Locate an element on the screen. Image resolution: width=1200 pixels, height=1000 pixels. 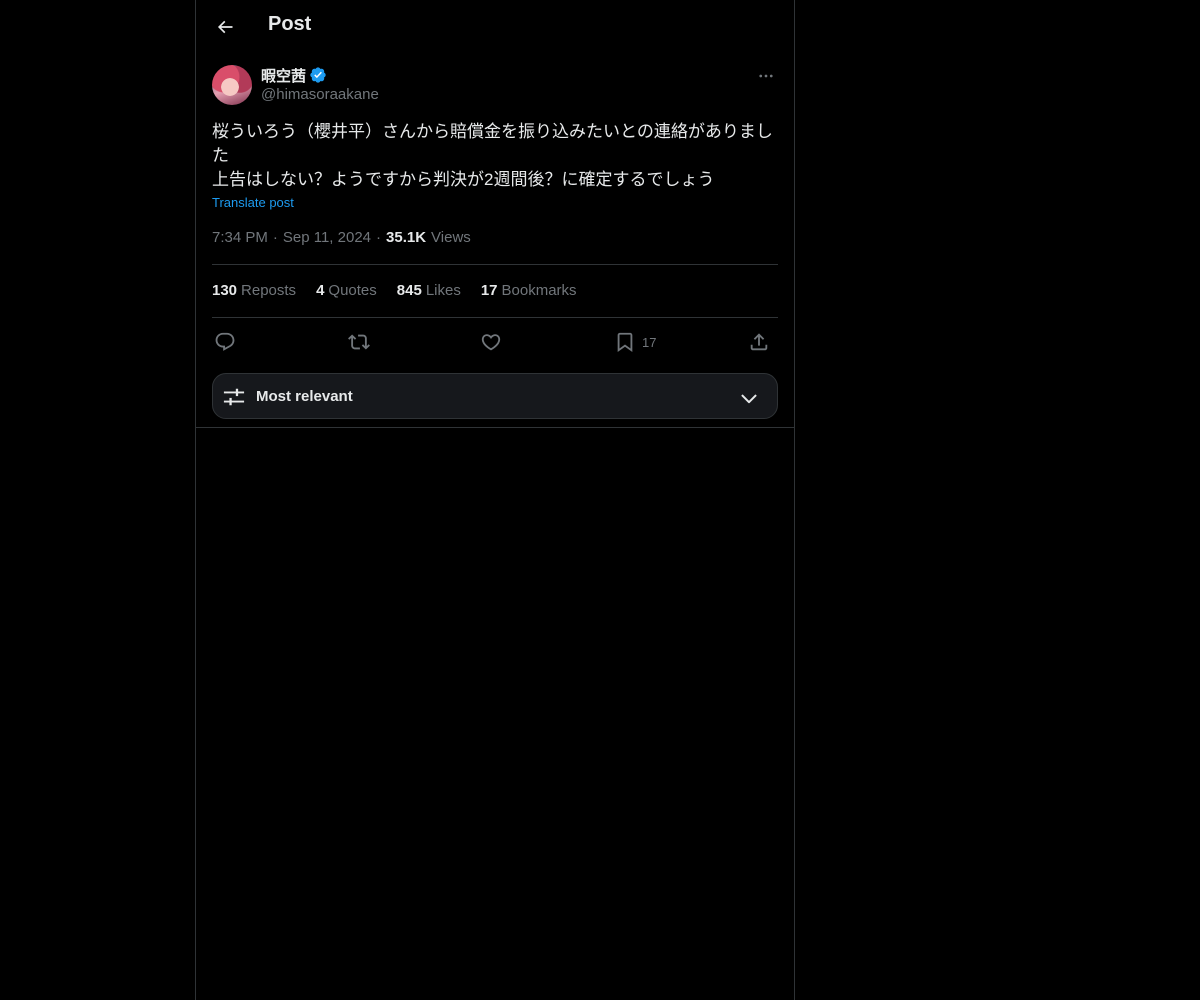
more-options-button is located at coordinates (766, 76).